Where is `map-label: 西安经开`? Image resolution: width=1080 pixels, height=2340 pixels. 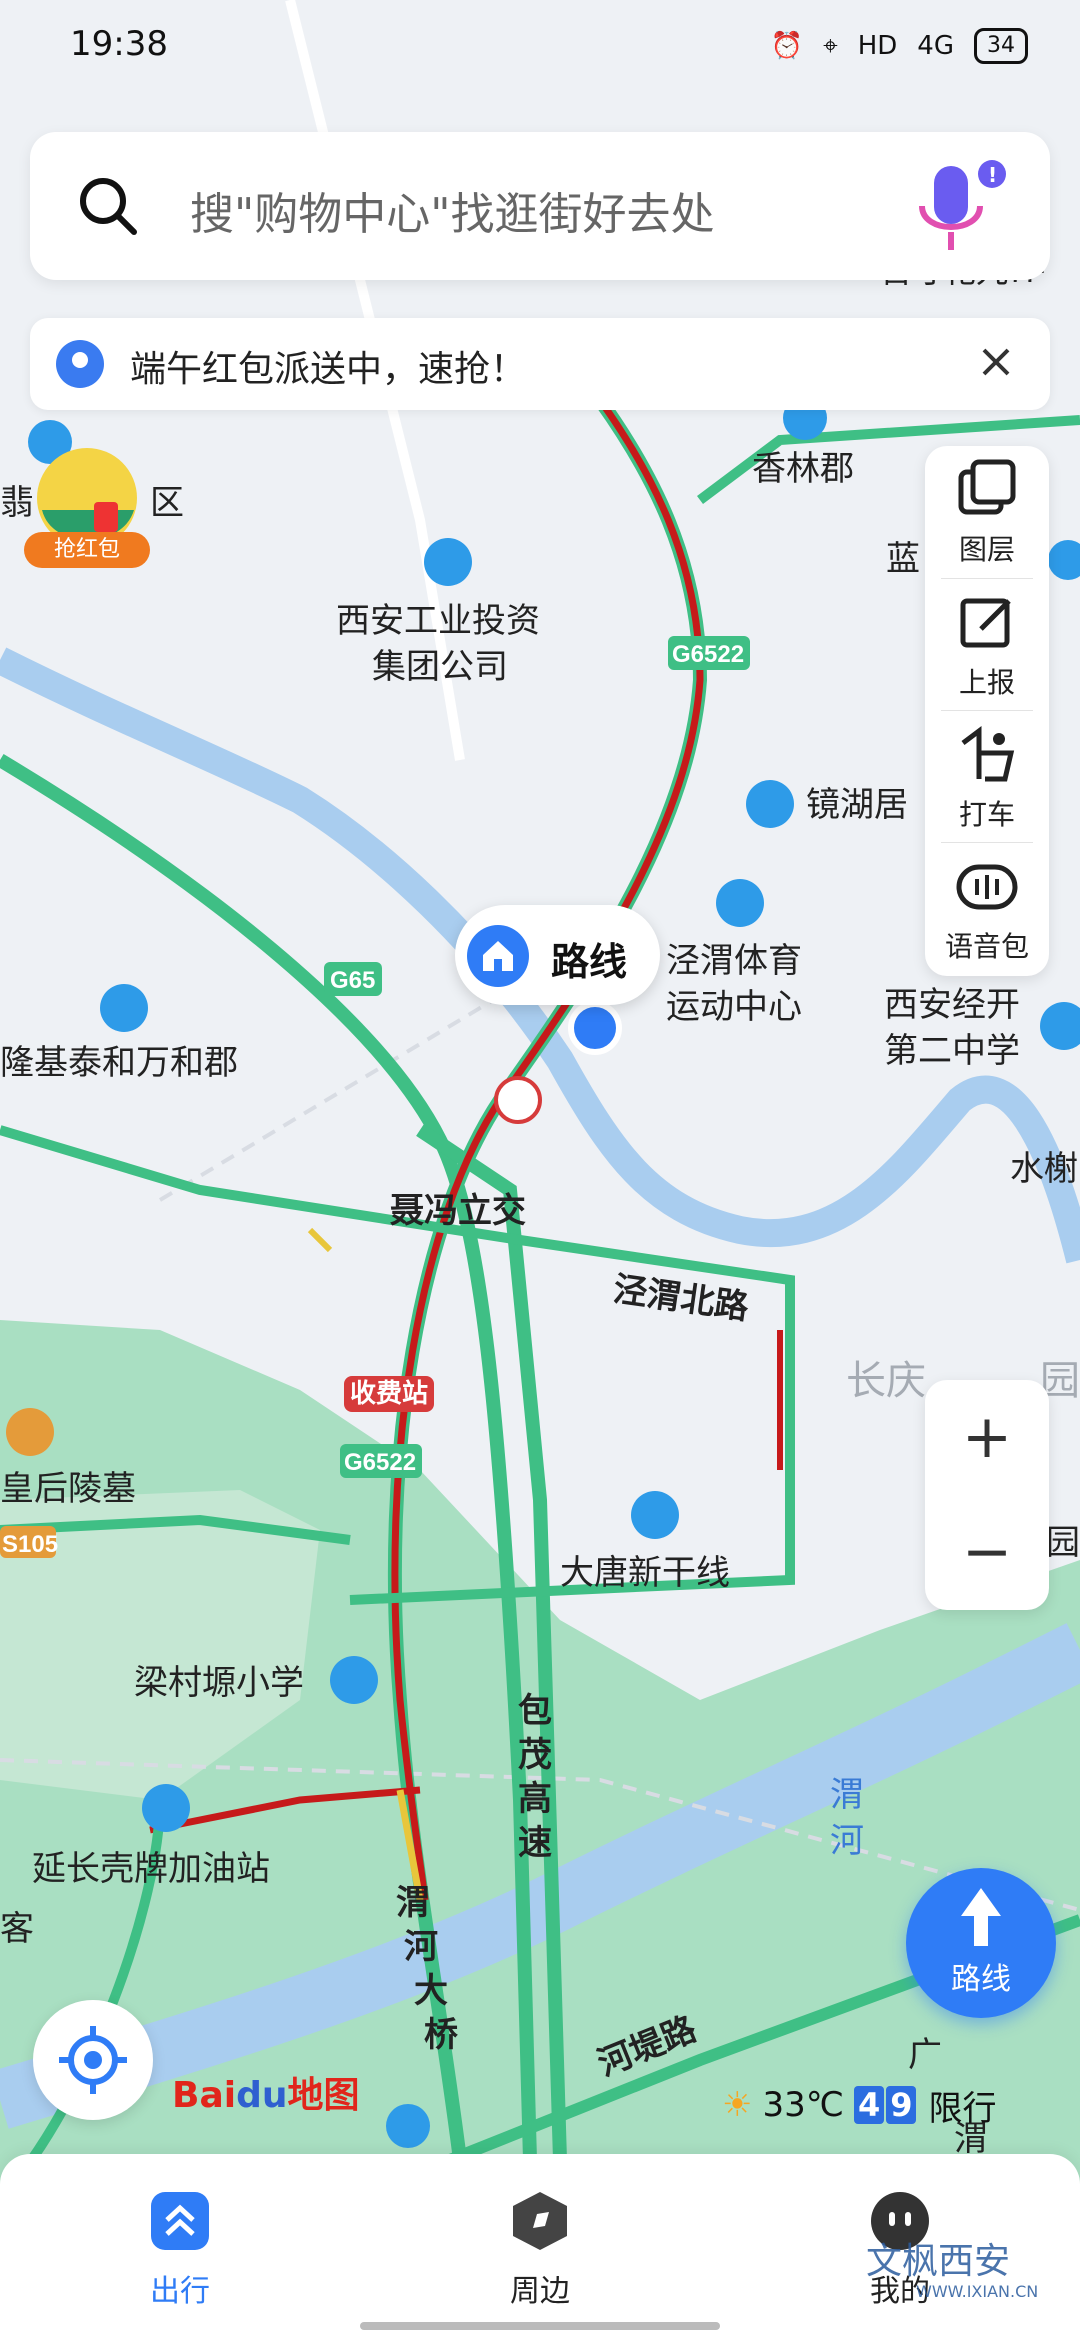
map-label: 西安经开 is located at coordinates (952, 1005).